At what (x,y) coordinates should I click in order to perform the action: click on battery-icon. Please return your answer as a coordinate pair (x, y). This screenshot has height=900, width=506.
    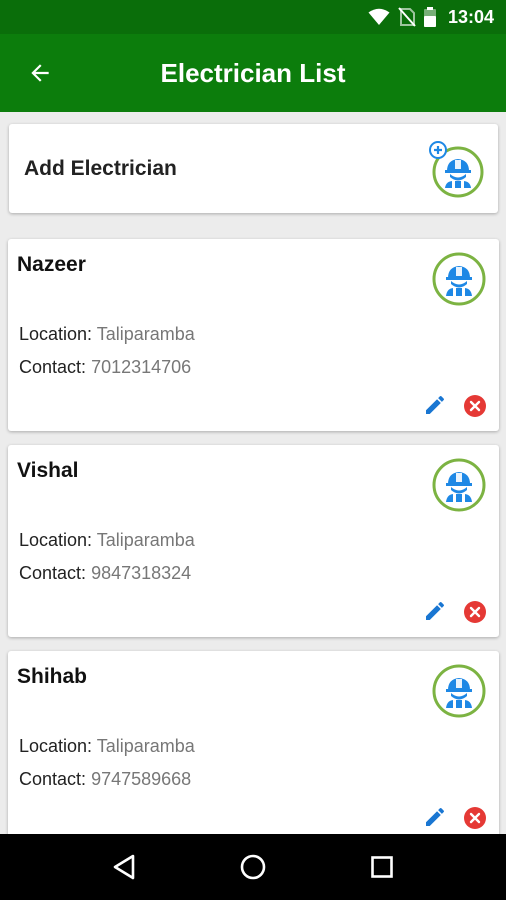
    Looking at the image, I should click on (429, 17).